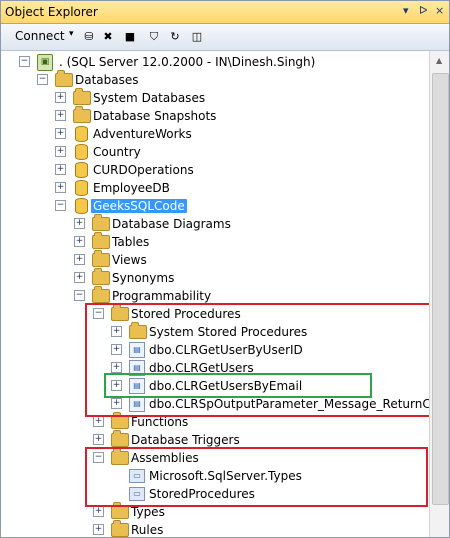 The image size is (450, 538). I want to click on node-label: Synonyms, so click(143, 278).